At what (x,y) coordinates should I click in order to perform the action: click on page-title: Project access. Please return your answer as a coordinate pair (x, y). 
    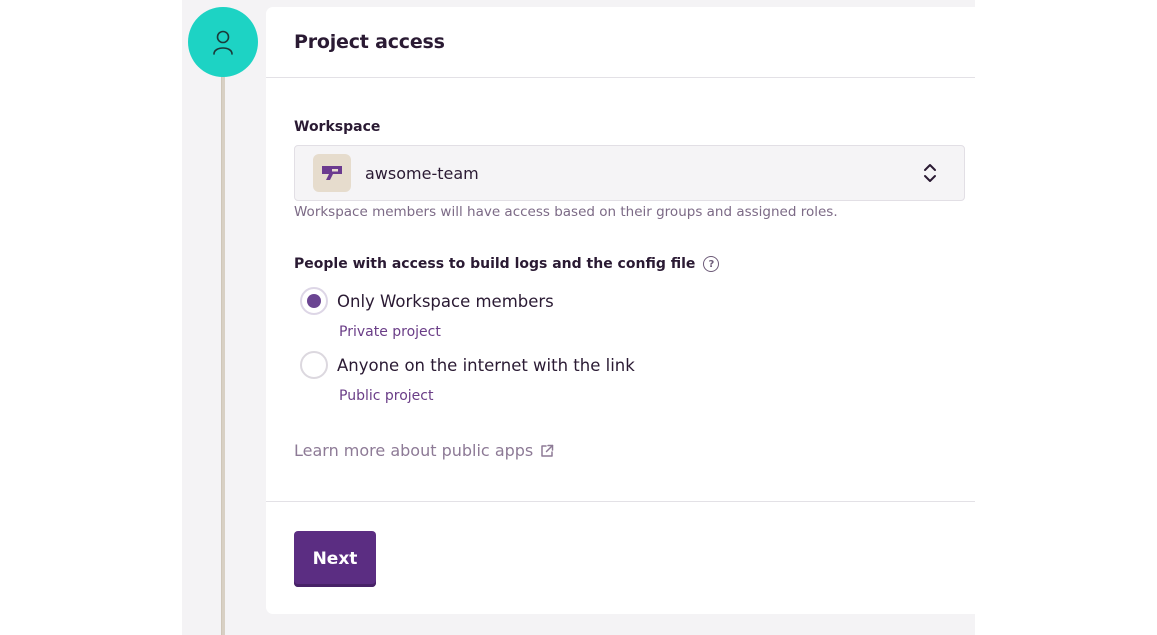
    Looking at the image, I should click on (369, 42).